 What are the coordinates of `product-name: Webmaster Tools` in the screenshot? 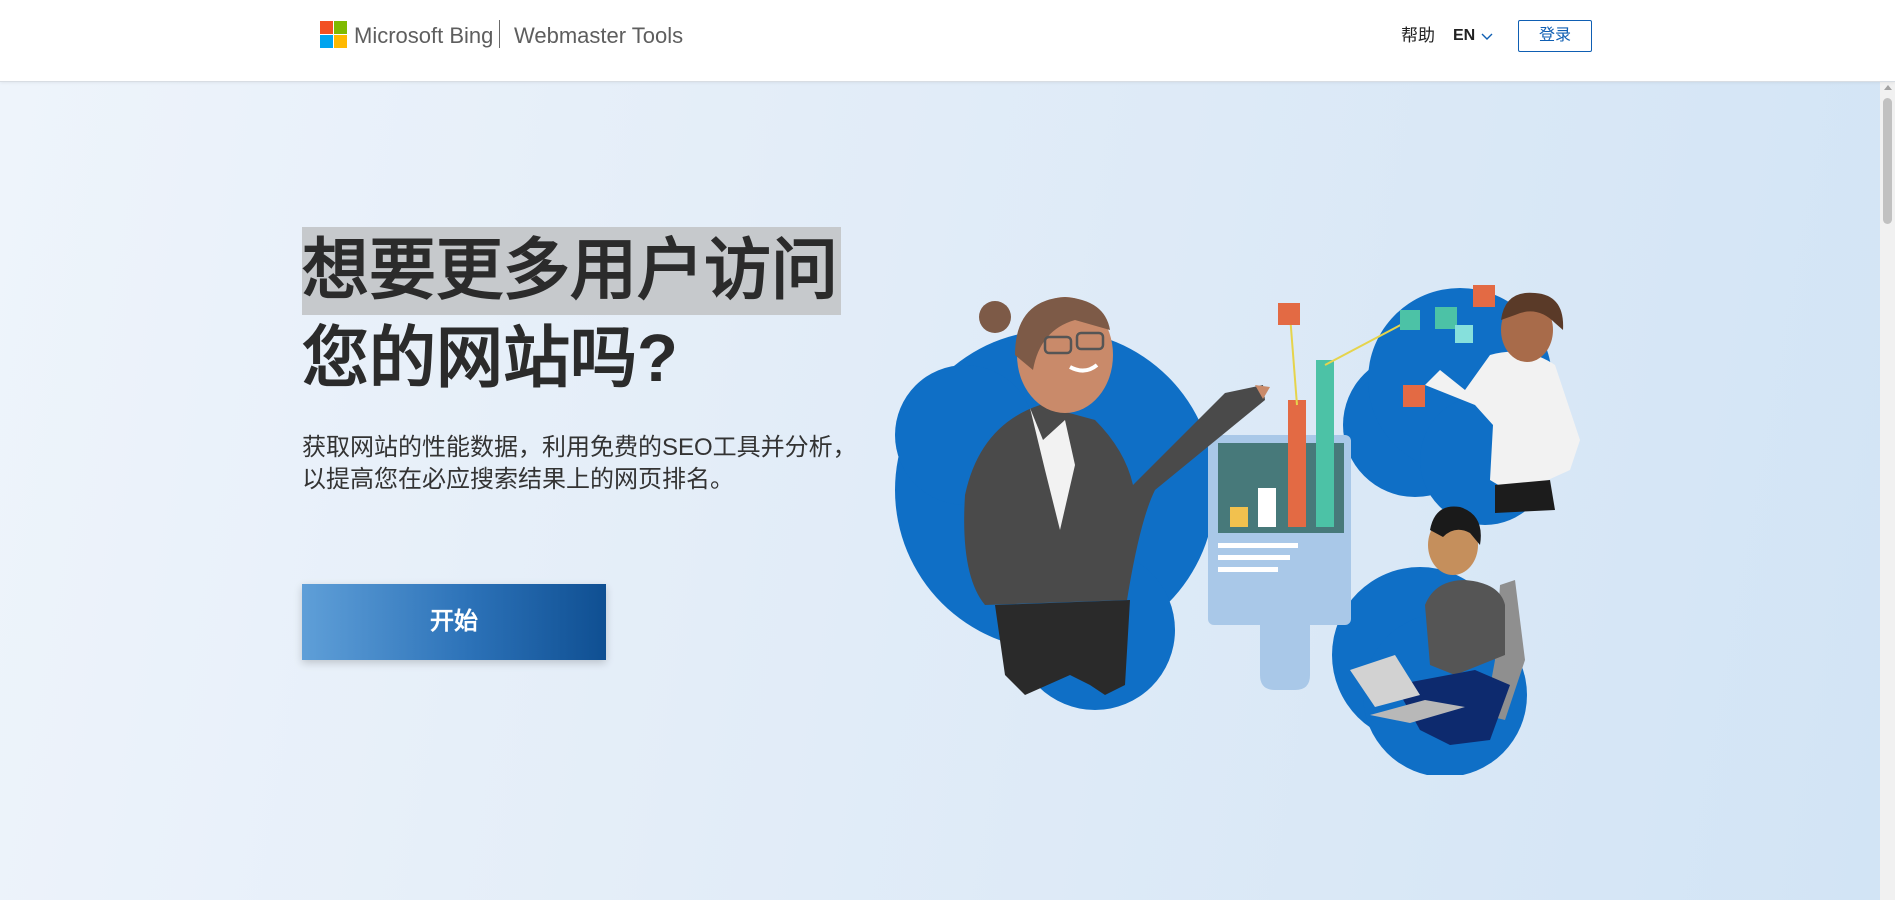 It's located at (598, 36).